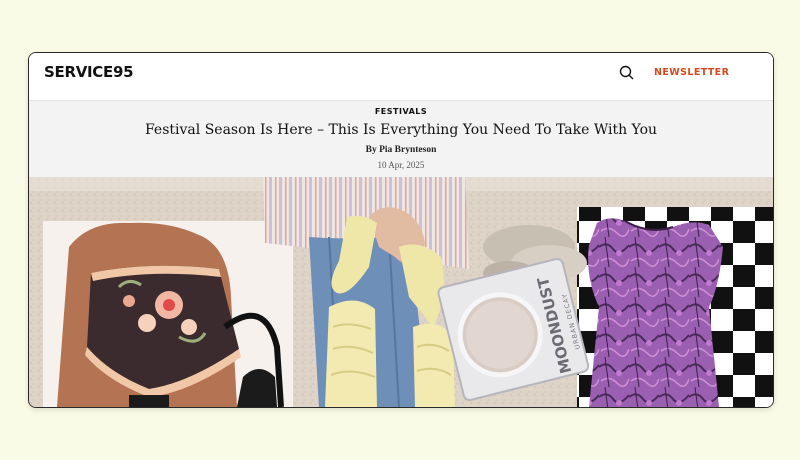 The width and height of the screenshot is (800, 460). I want to click on article-date: 10 Apr, 2025, so click(401, 165).